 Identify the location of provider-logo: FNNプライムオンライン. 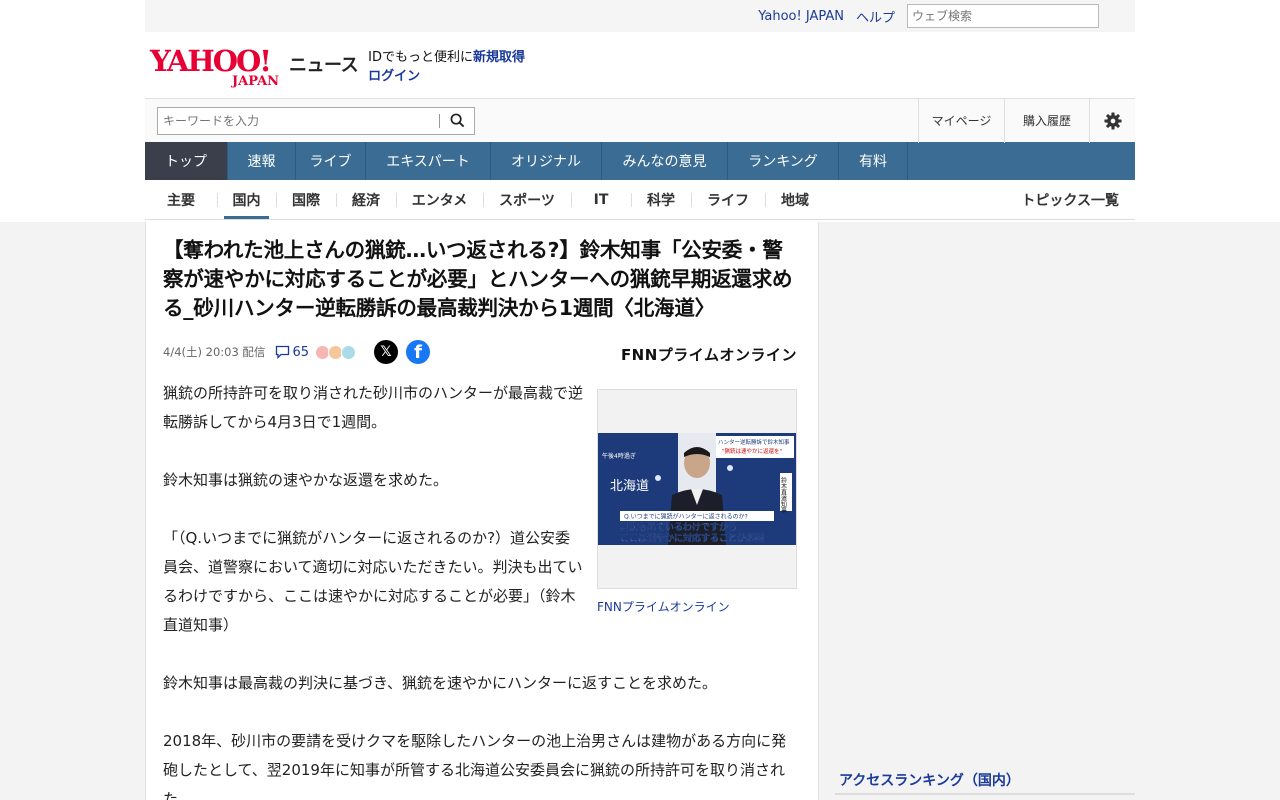
(709, 354).